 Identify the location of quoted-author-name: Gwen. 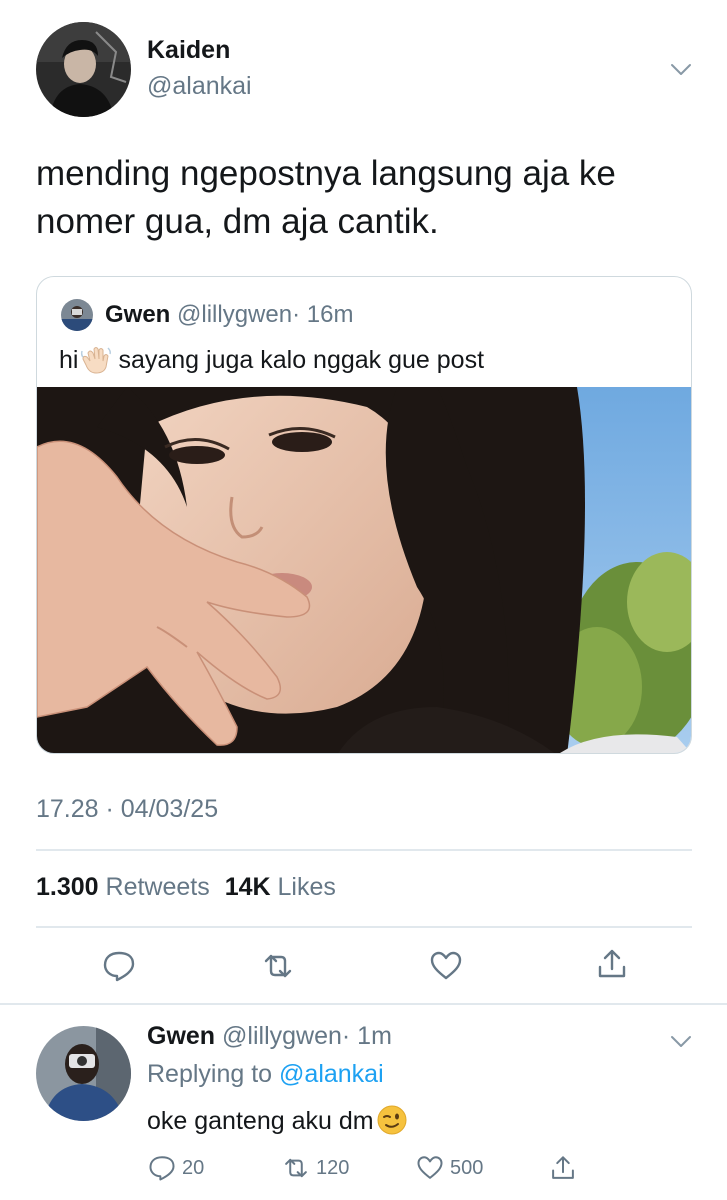
(137, 314).